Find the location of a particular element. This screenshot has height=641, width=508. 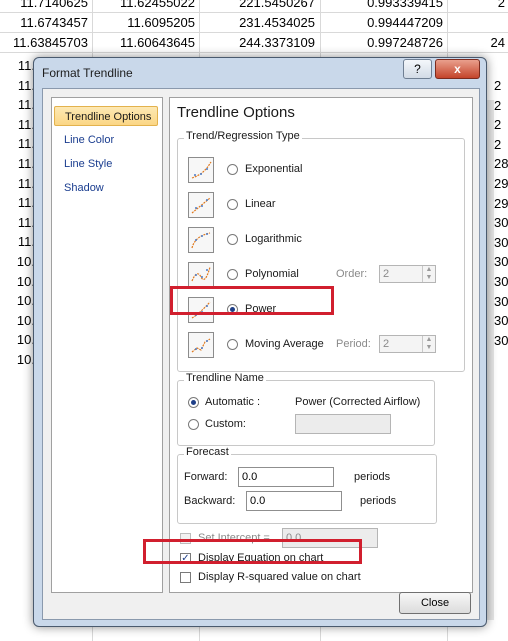

exponential-trend-icon is located at coordinates (201, 170).